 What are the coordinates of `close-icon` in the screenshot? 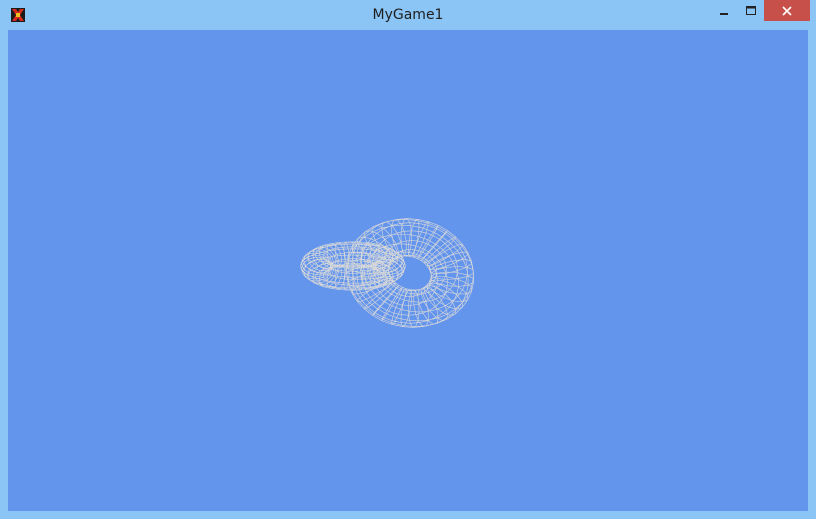 It's located at (787, 10).